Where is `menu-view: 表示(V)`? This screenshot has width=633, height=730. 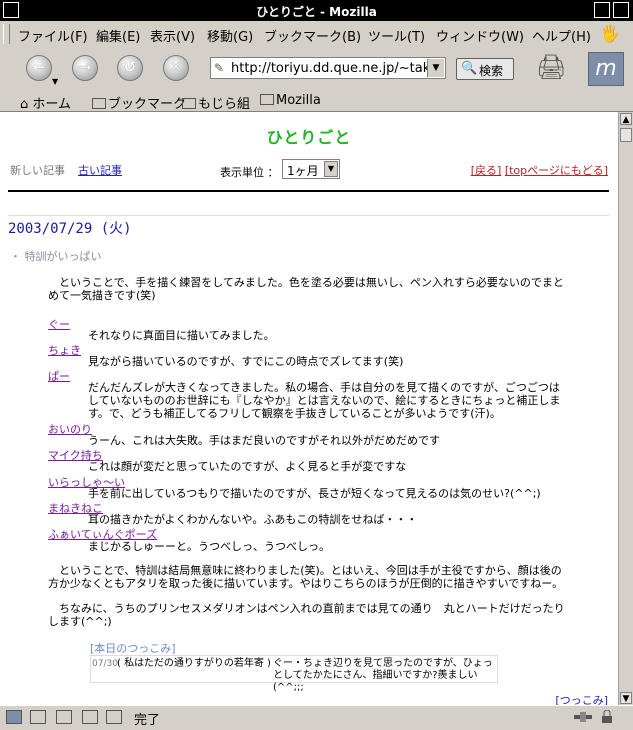 menu-view: 表示(V) is located at coordinates (172, 35).